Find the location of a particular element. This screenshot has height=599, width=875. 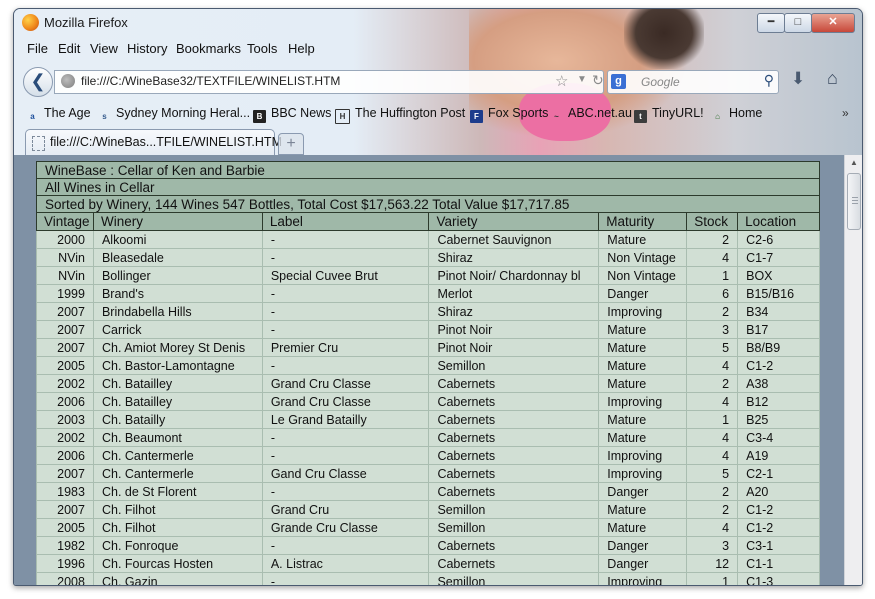

table-cell: 2 is located at coordinates (712, 491).